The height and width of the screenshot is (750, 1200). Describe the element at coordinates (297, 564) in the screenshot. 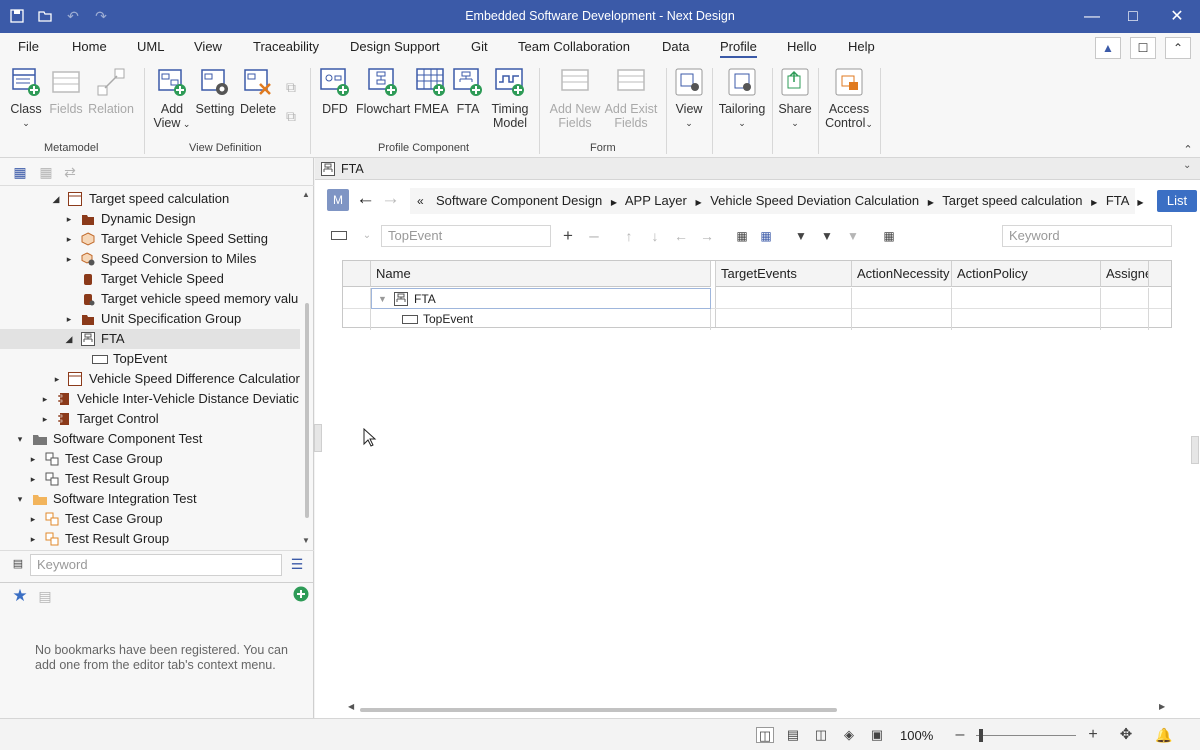

I see `filter-options-icon: ☰` at that location.